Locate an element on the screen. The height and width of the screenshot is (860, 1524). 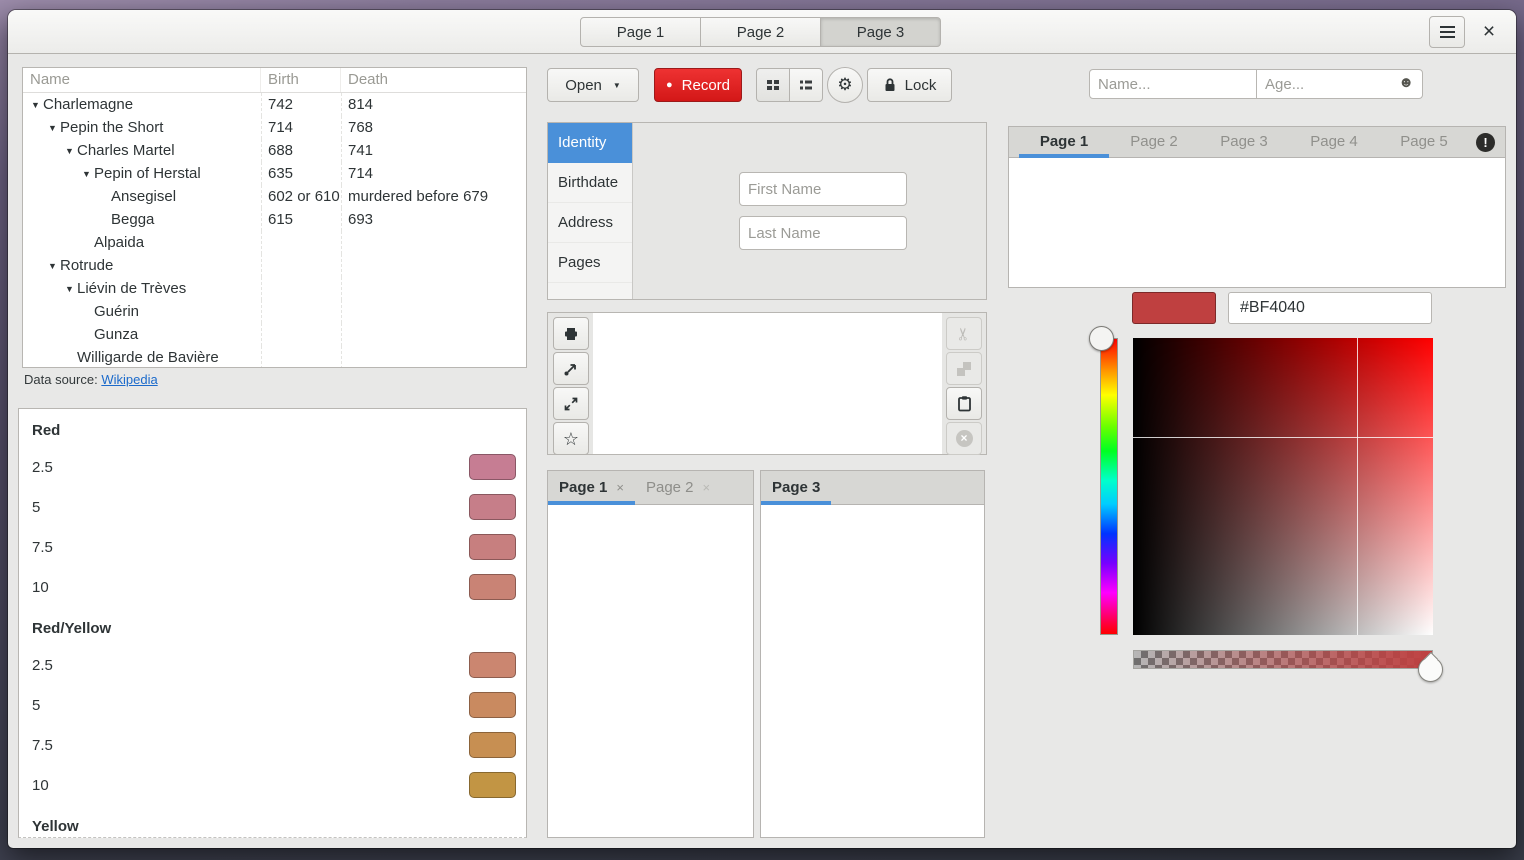
palette-row-label: 10 is located at coordinates (40, 785).